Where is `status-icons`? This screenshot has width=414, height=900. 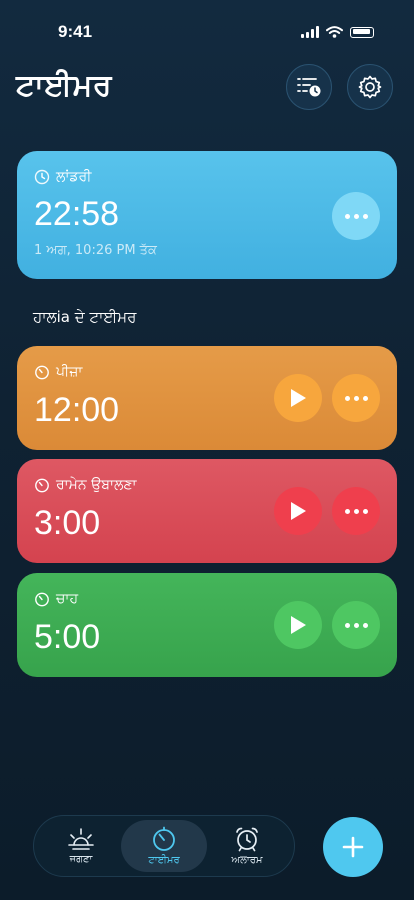
status-icons is located at coordinates (337, 32).